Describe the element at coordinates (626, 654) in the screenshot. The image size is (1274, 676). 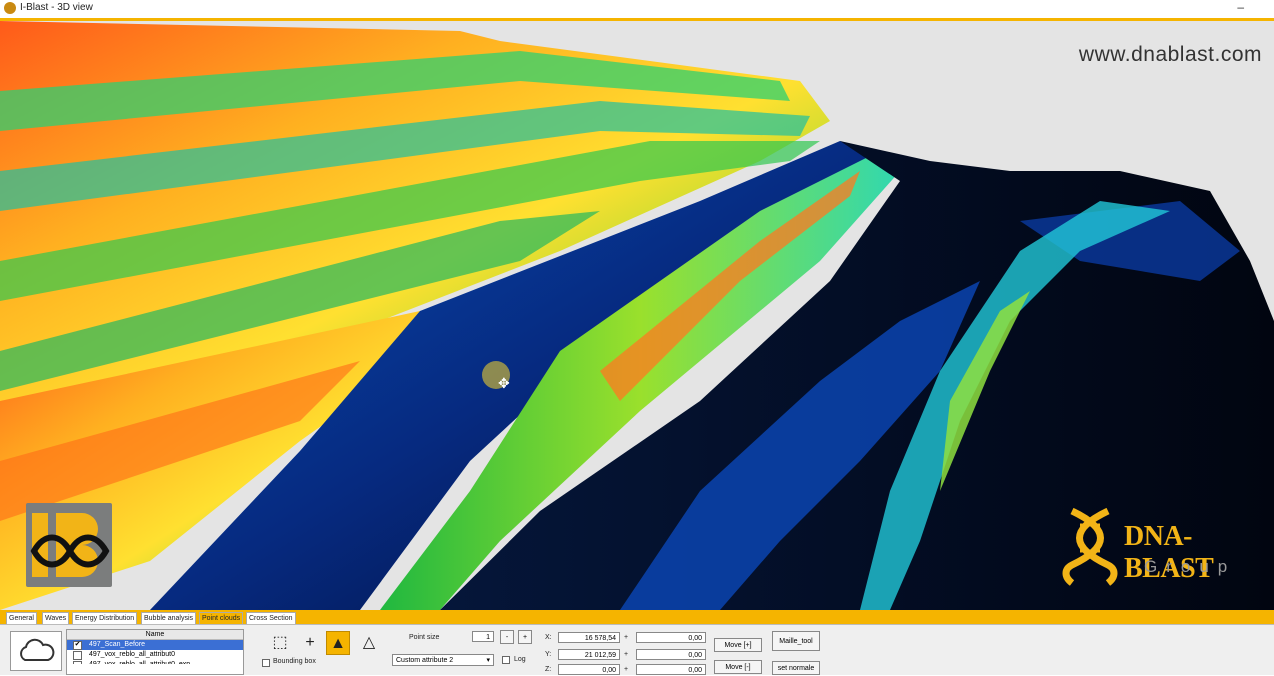
I see `y-plus-sign: +` at that location.